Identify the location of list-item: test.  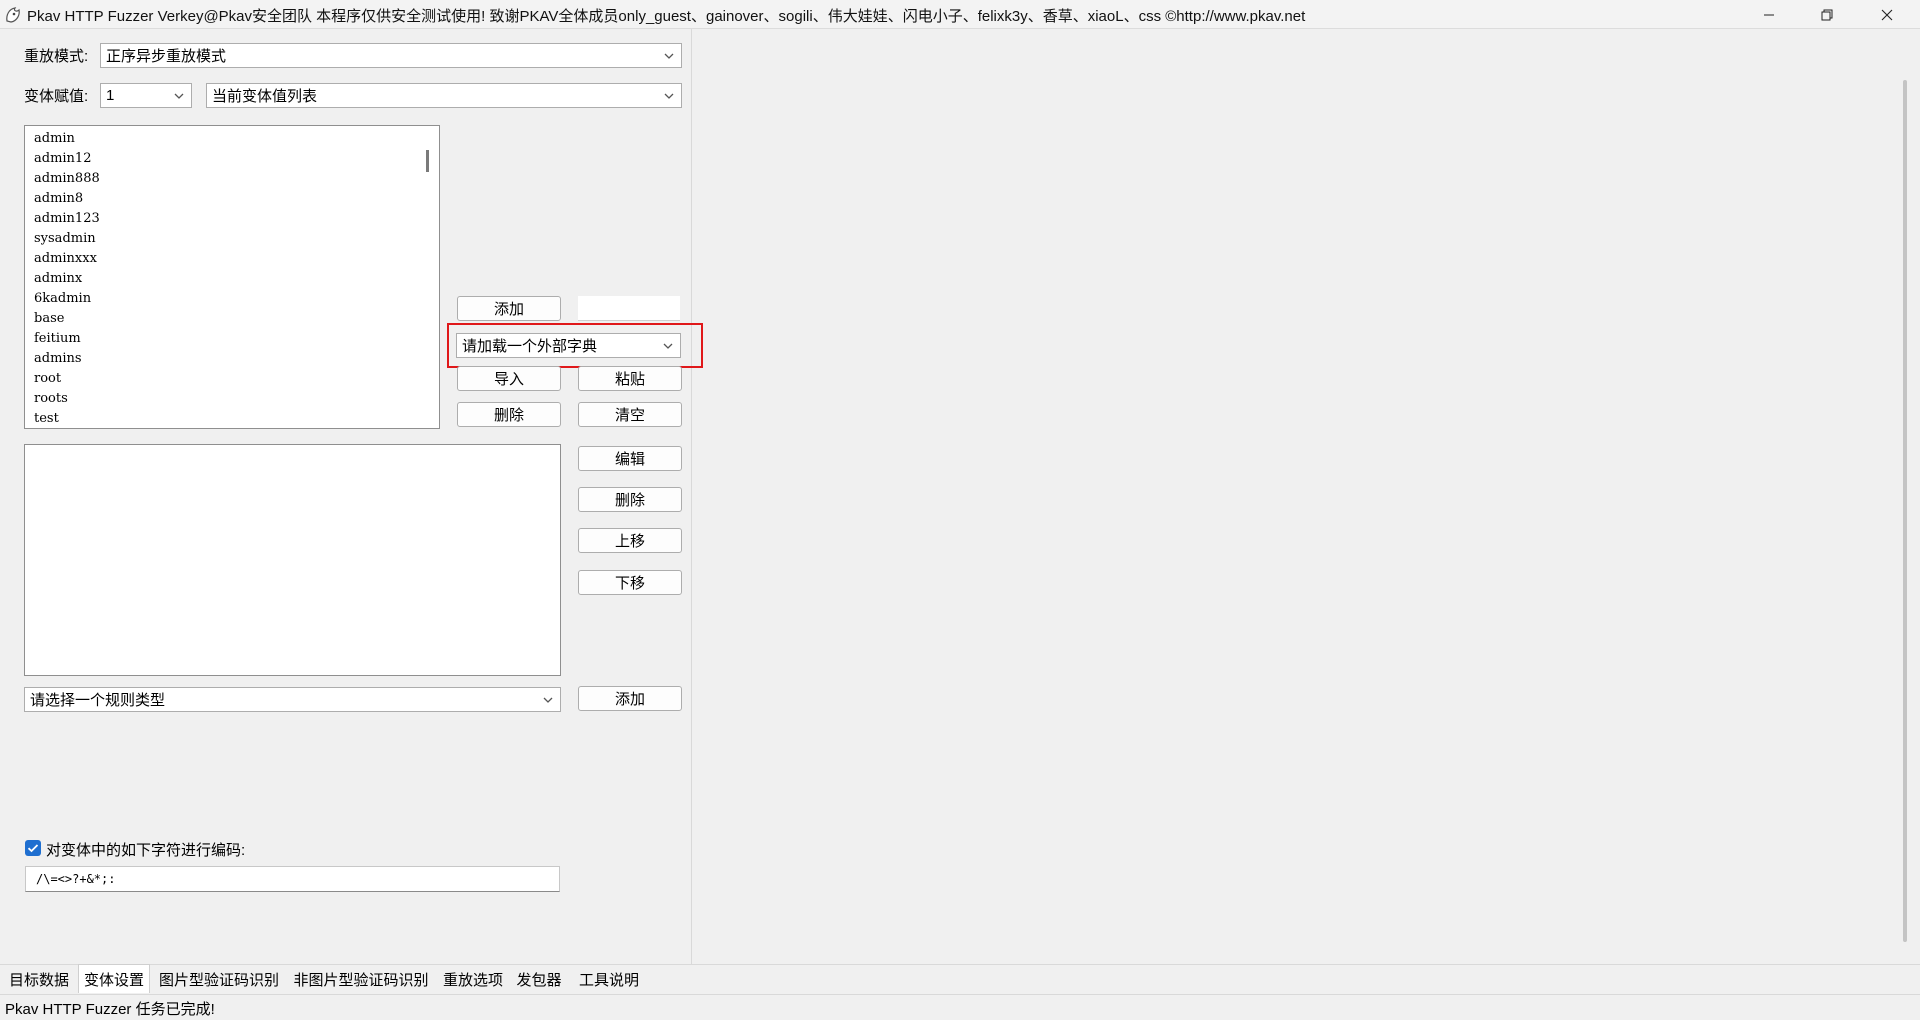
(232, 418).